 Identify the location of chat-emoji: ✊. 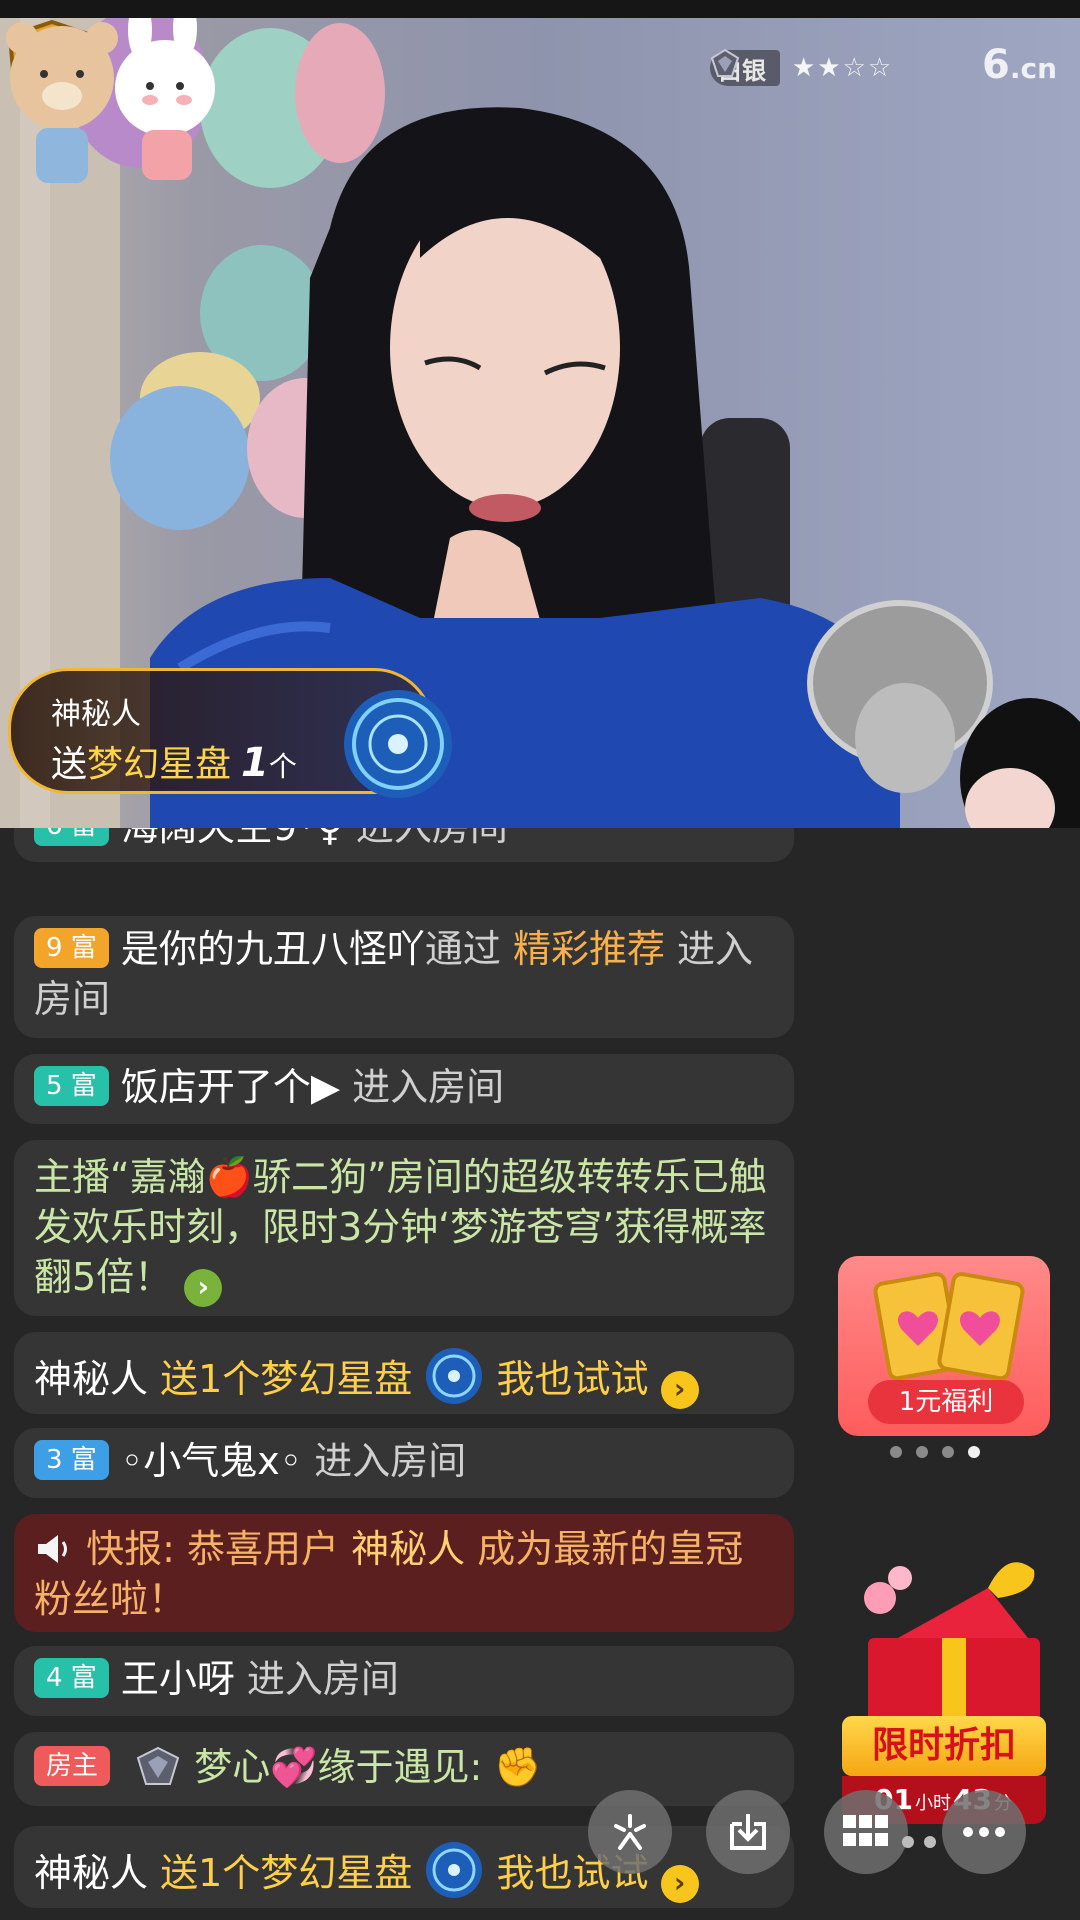
(518, 1767).